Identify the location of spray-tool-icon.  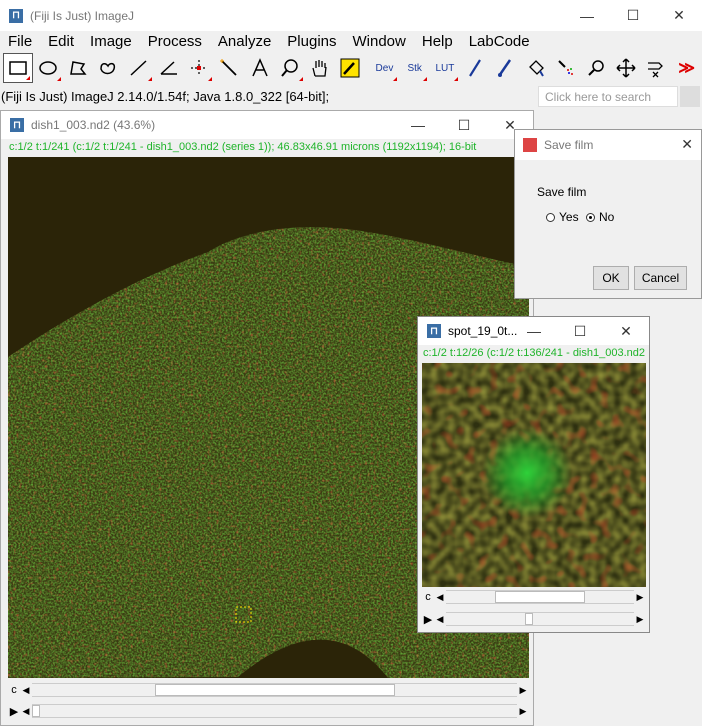
(566, 68).